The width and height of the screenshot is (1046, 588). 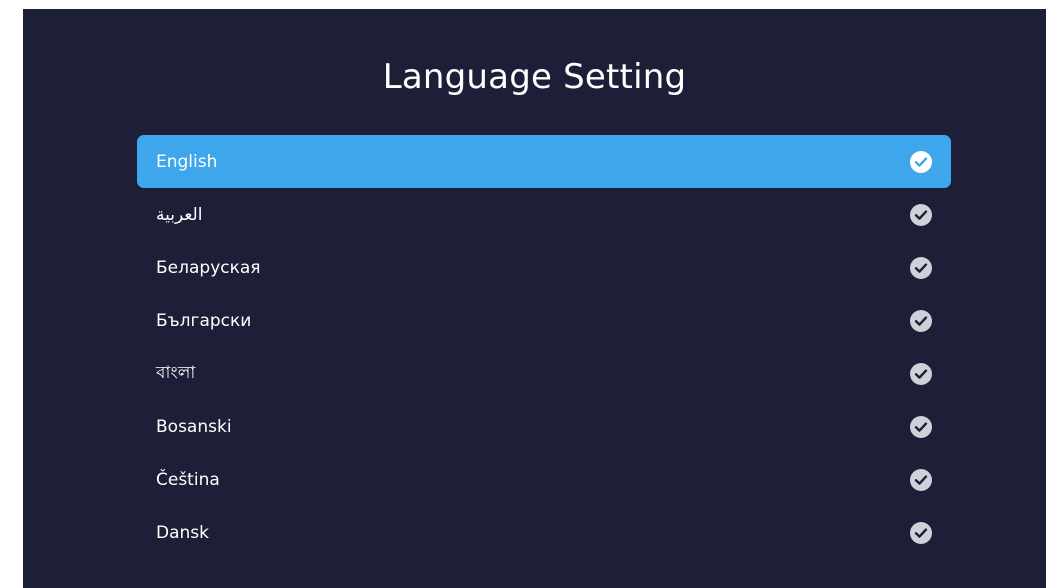 I want to click on language-item-label: Български, so click(x=204, y=320).